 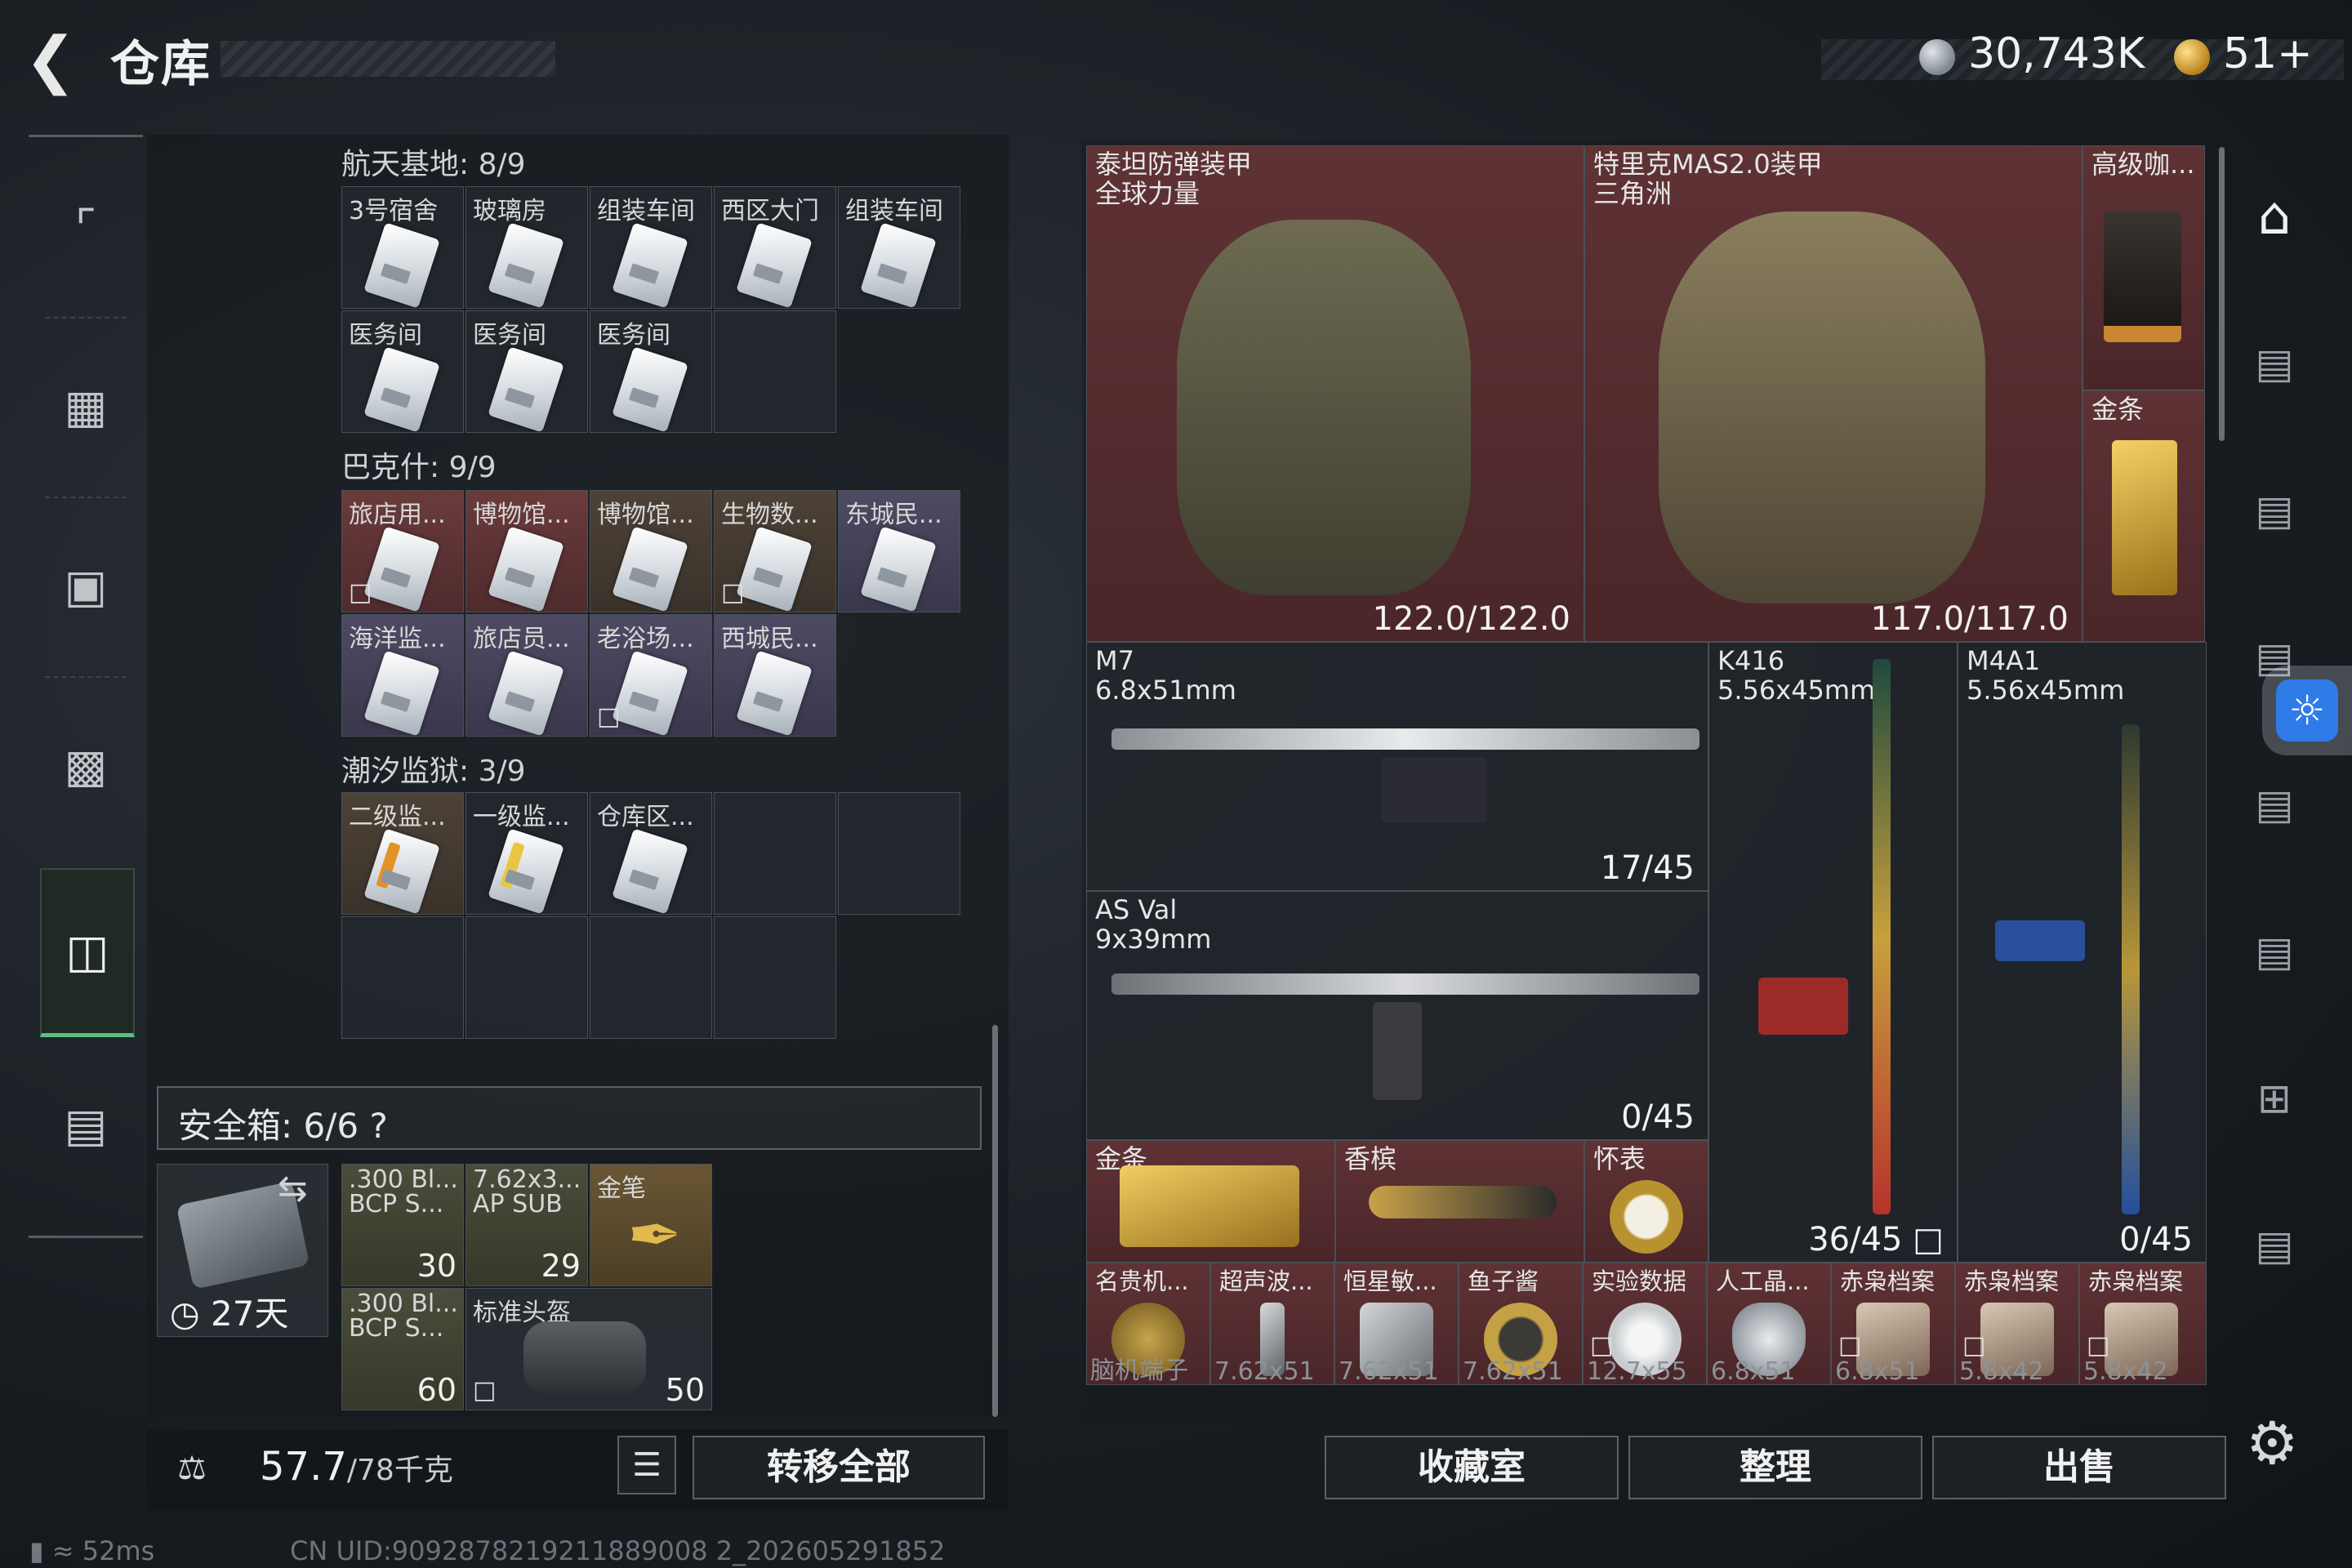 I want to click on keycard-item: 西区大门, so click(x=775, y=247).